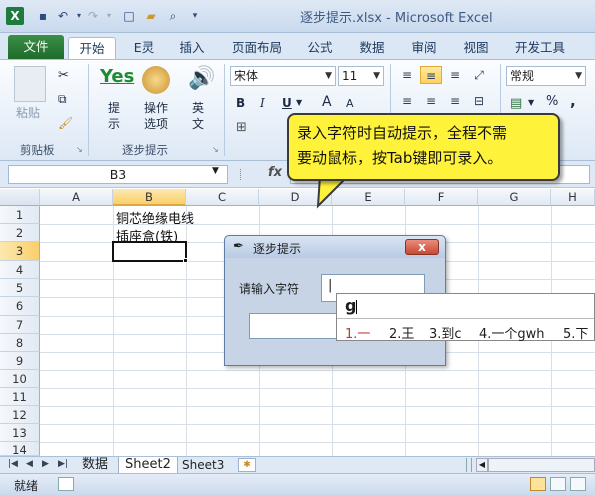 Image resolution: width=595 pixels, height=495 pixels. What do you see at coordinates (320, 48) in the screenshot?
I see `tab-formulas: 公式` at bounding box center [320, 48].